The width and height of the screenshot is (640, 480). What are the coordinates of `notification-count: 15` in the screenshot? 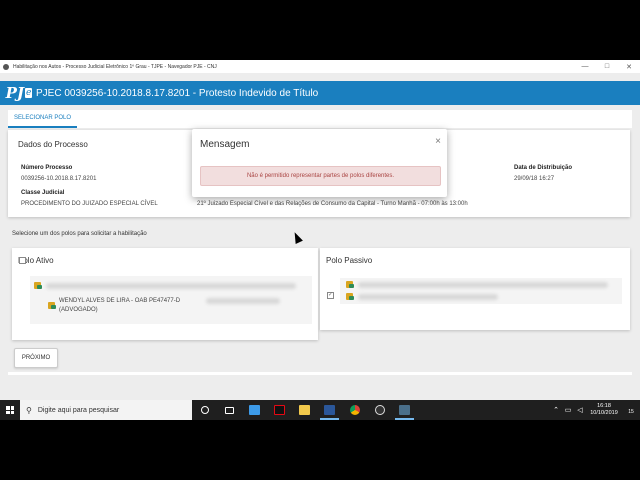 It's located at (631, 411).